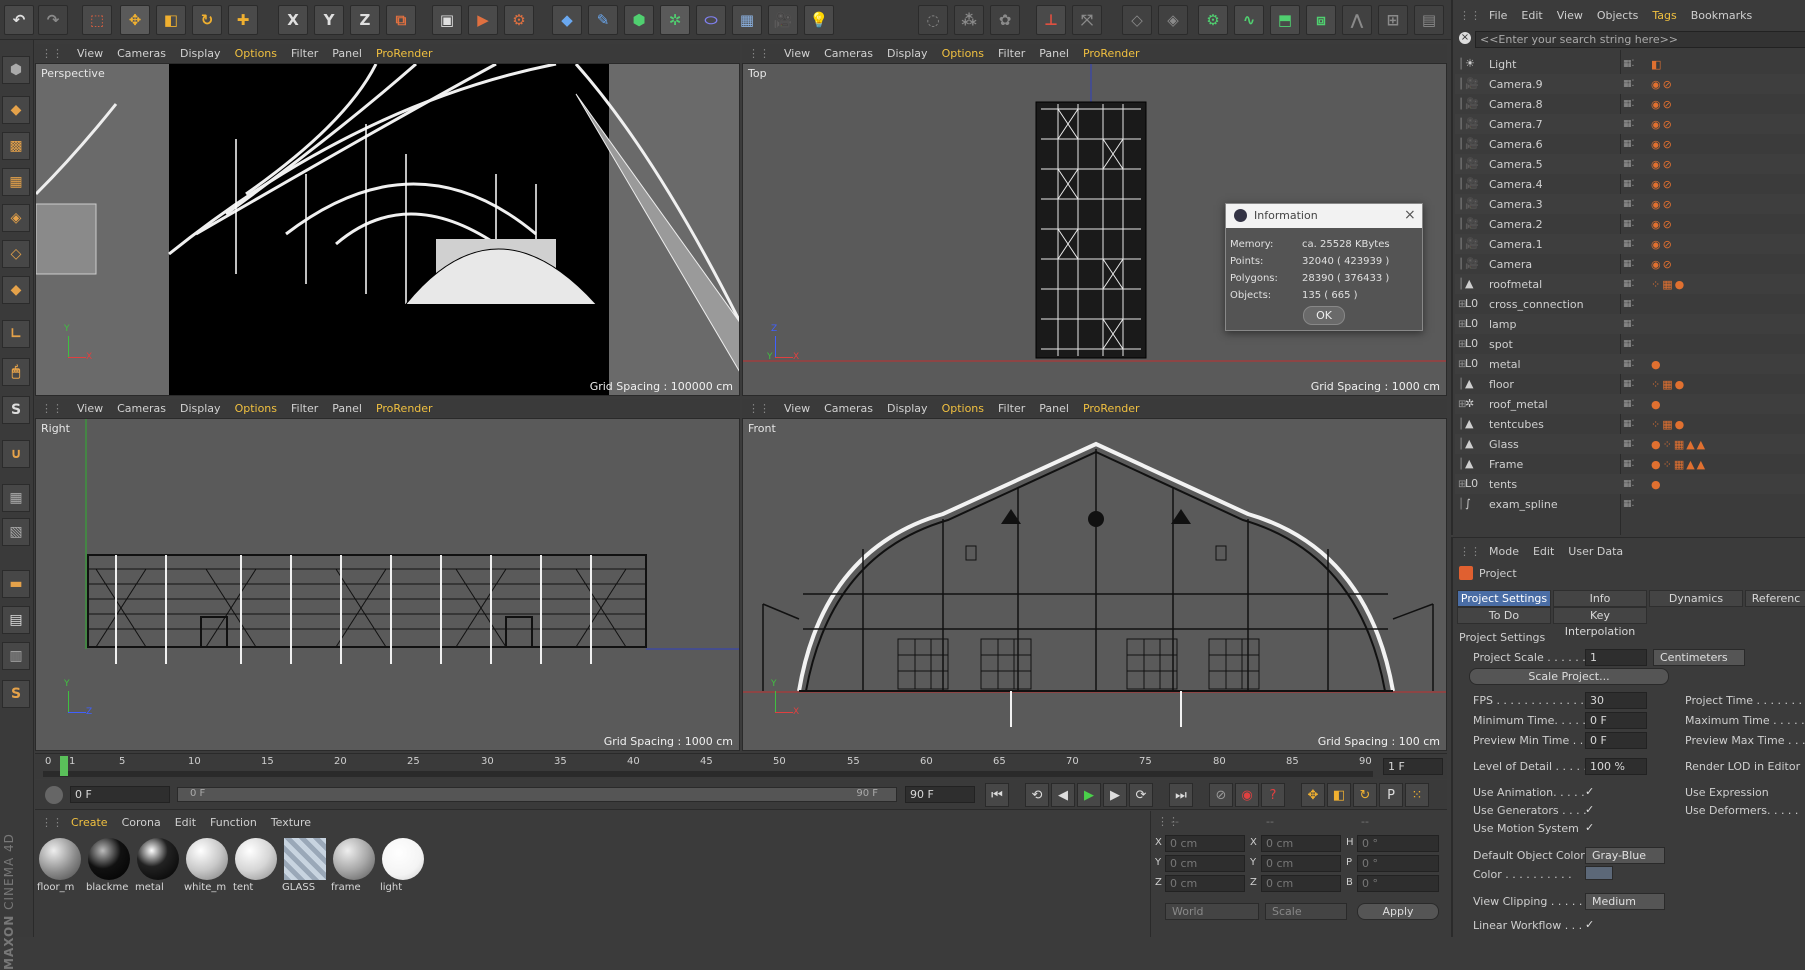 This screenshot has height=970, width=1805. Describe the element at coordinates (16, 334) in the screenshot. I see `axis-tool-icon: ∟` at that location.